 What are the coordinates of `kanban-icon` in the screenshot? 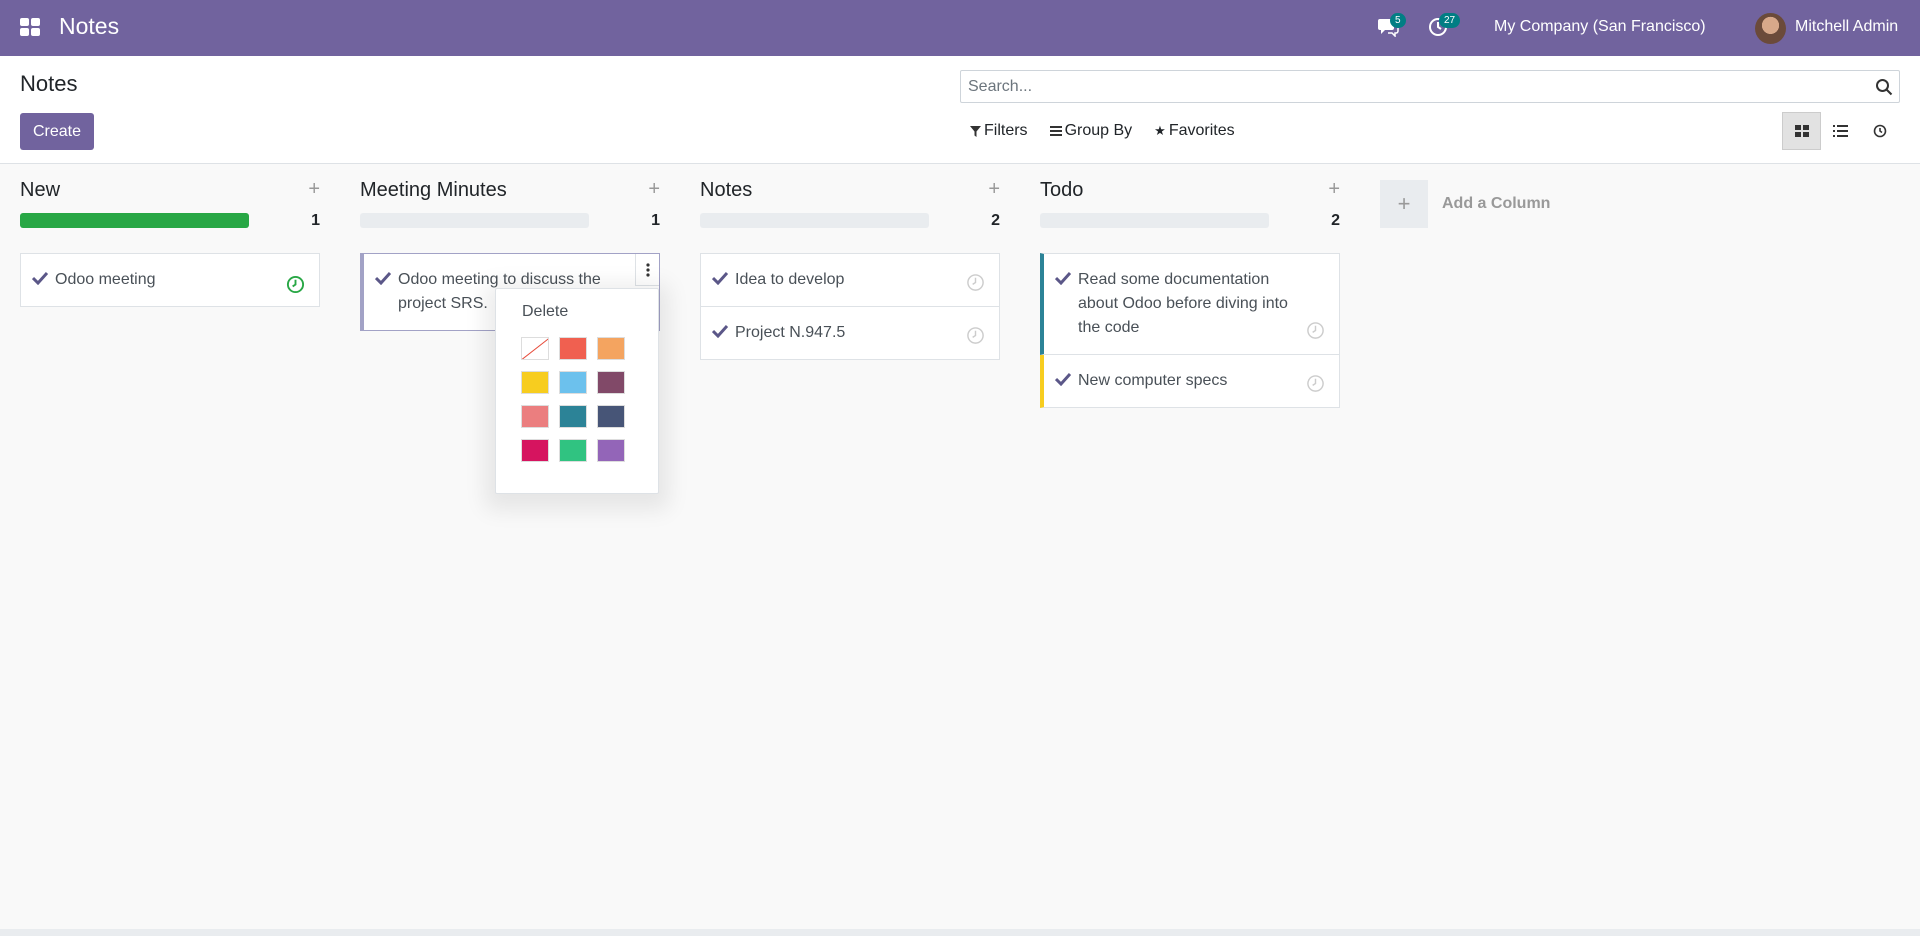 It's located at (1801, 131).